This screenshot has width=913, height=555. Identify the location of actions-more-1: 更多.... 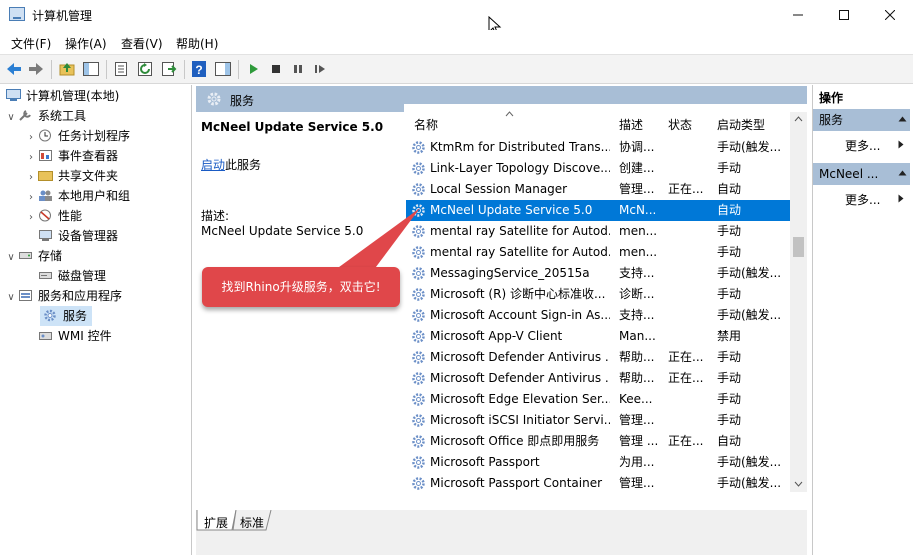
(862, 145).